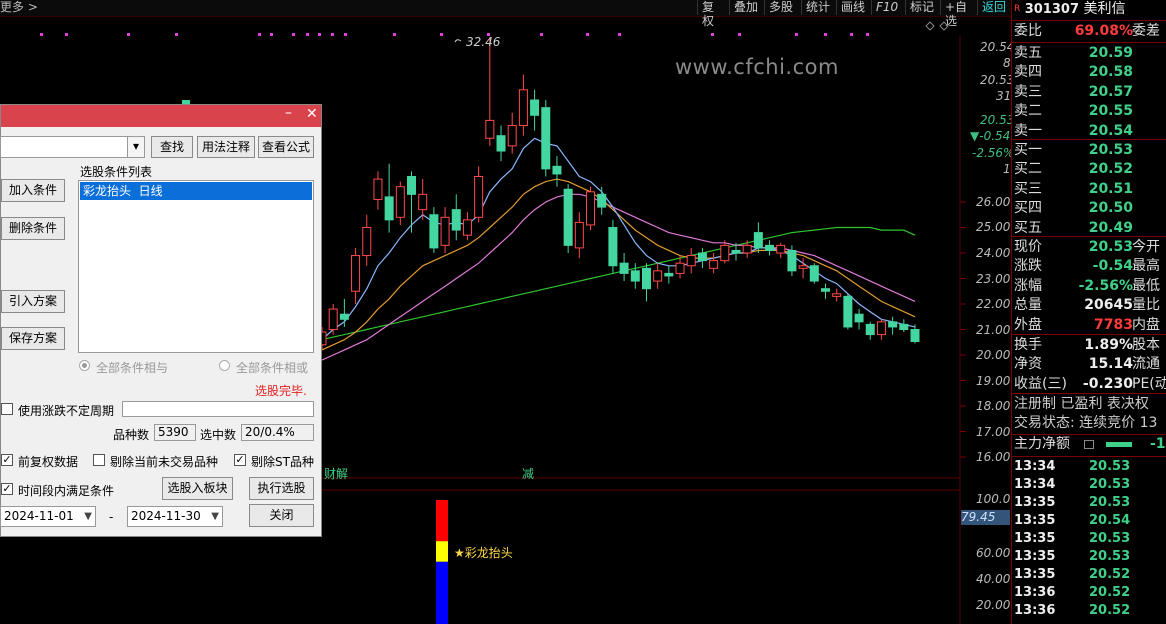 This screenshot has height=624, width=1166. Describe the element at coordinates (172, 147) in the screenshot. I see `find-button: 查找` at that location.